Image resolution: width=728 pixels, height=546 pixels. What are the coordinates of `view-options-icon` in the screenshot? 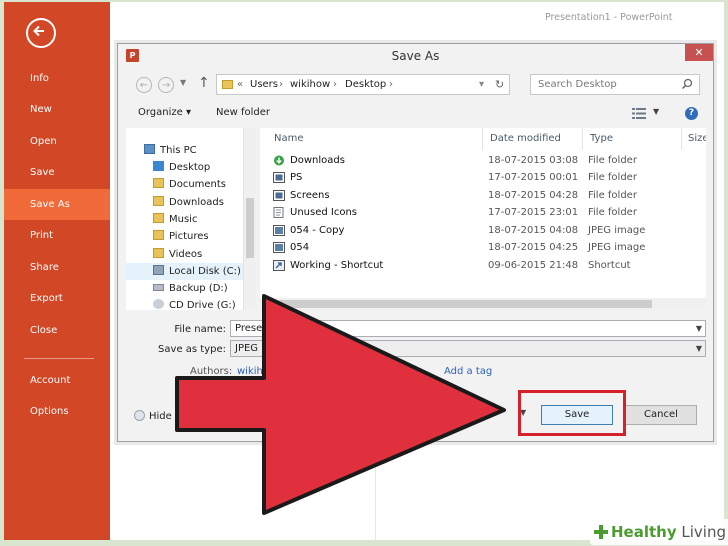 It's located at (639, 113).